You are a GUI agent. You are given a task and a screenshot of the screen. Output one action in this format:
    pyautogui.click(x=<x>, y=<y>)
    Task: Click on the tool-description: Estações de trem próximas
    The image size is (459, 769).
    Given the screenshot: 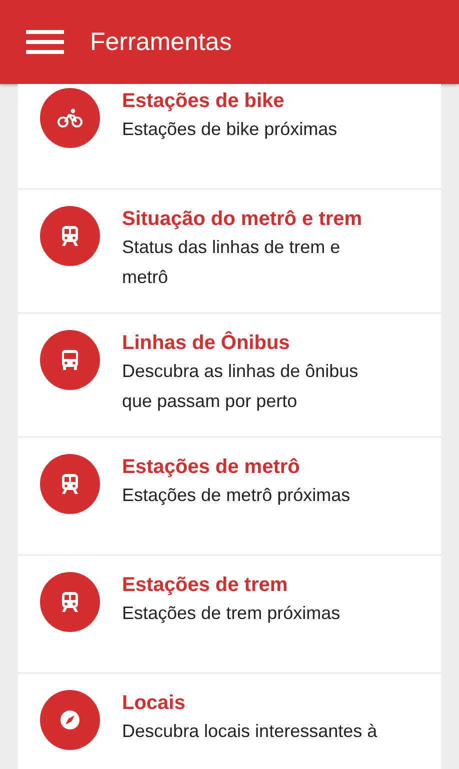 What is the action you would take?
    pyautogui.click(x=231, y=613)
    